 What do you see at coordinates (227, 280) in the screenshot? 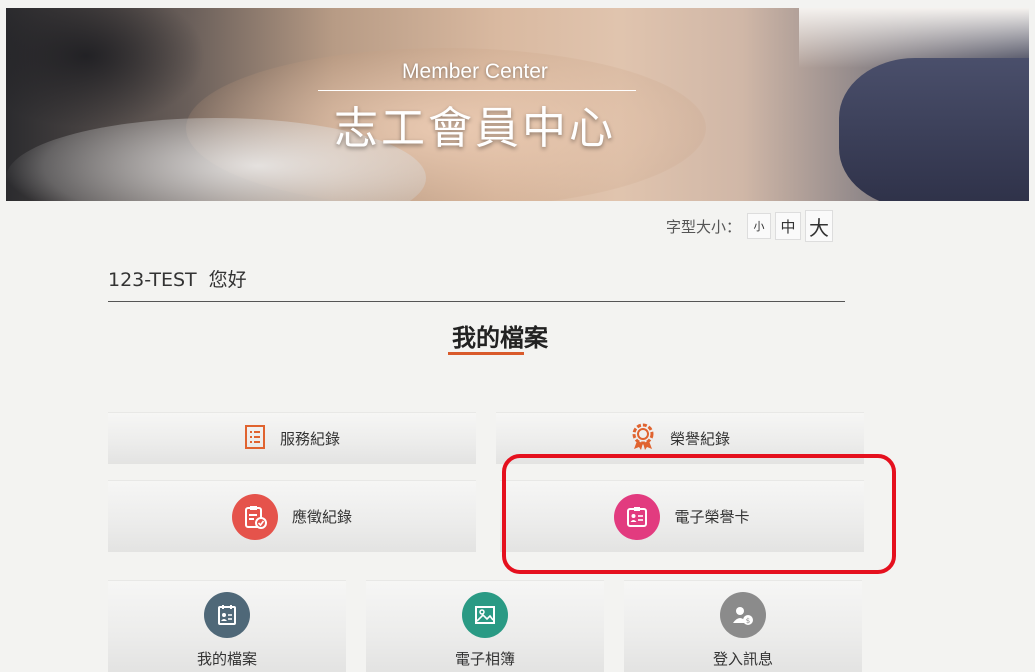
I see `greeting-salutation: 您好` at bounding box center [227, 280].